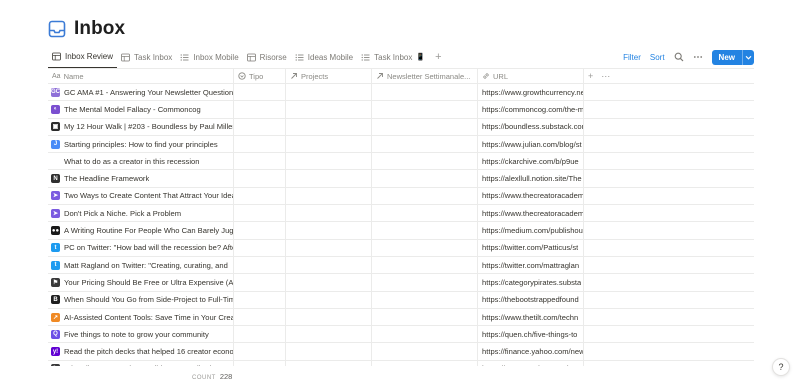 This screenshot has height=384, width=800. I want to click on url-link: https://medium.com/publishous, so click(532, 230).